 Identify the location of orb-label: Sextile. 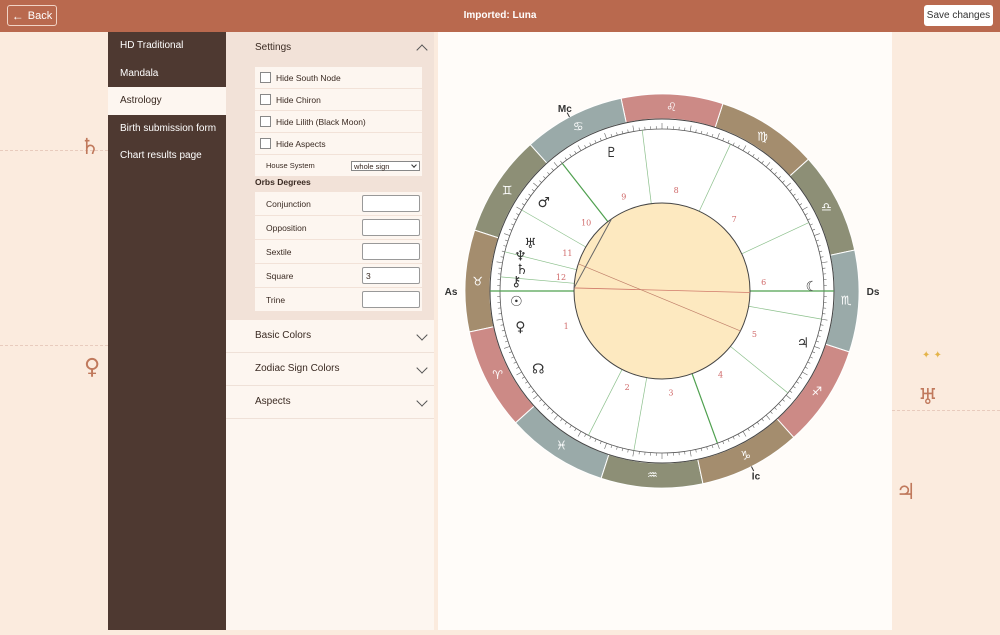
(279, 252).